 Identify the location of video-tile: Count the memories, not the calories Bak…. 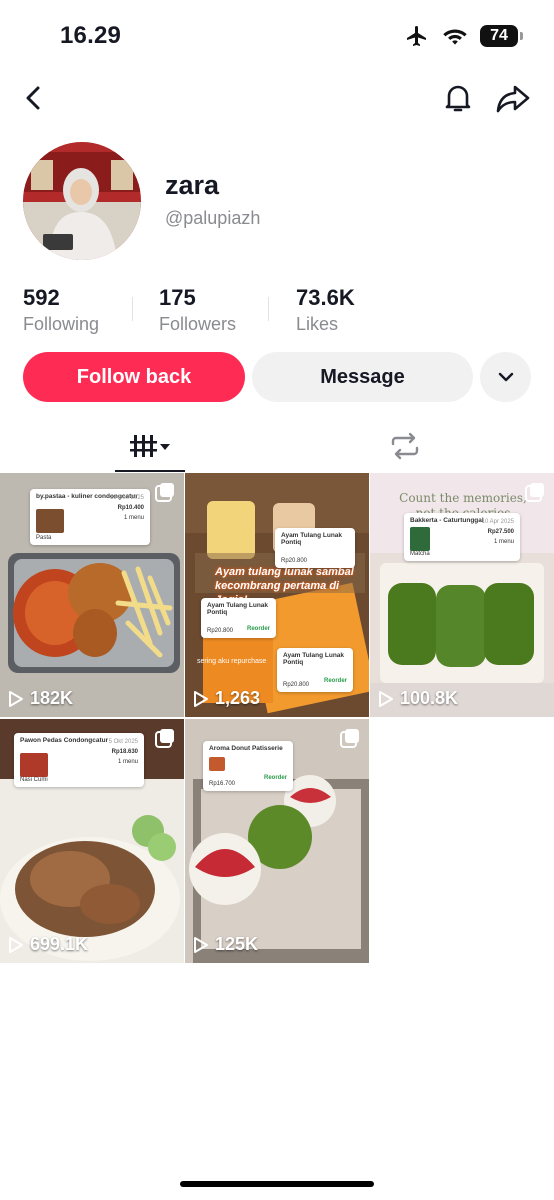
(462, 595).